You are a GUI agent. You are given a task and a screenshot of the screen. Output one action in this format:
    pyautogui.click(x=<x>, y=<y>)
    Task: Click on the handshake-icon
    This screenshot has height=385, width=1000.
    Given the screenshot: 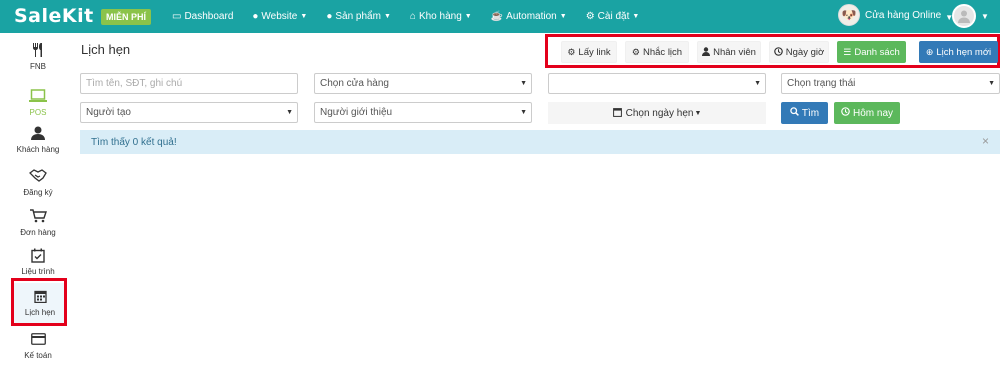 What is the action you would take?
    pyautogui.click(x=38, y=177)
    